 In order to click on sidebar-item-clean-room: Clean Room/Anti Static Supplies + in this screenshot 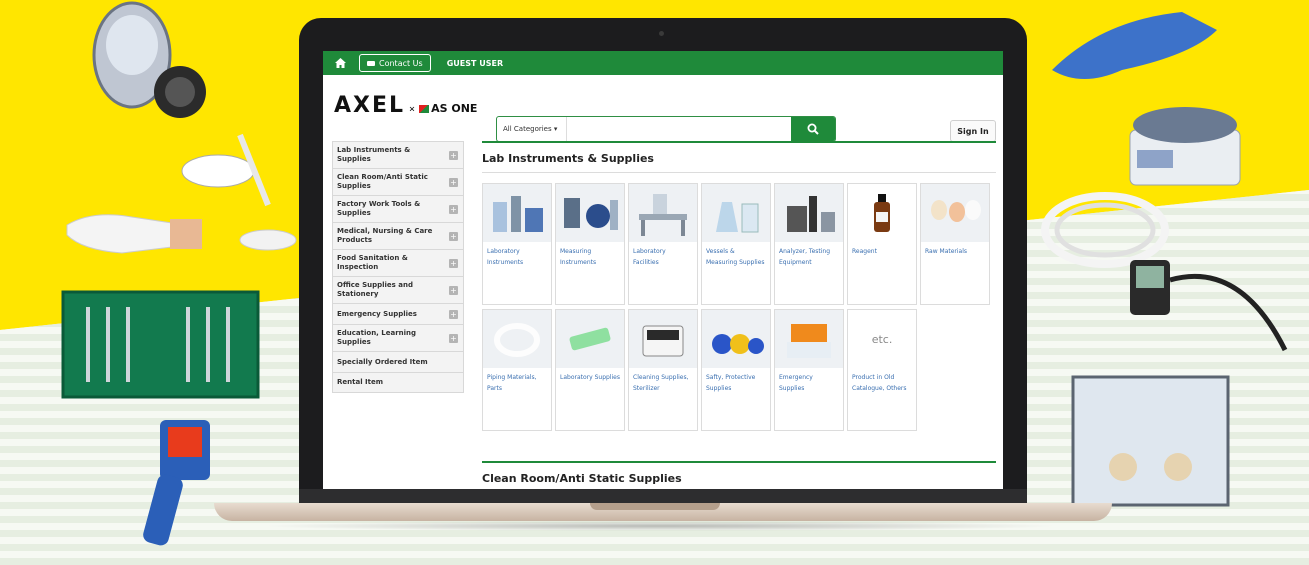, I will do `click(398, 181)`.